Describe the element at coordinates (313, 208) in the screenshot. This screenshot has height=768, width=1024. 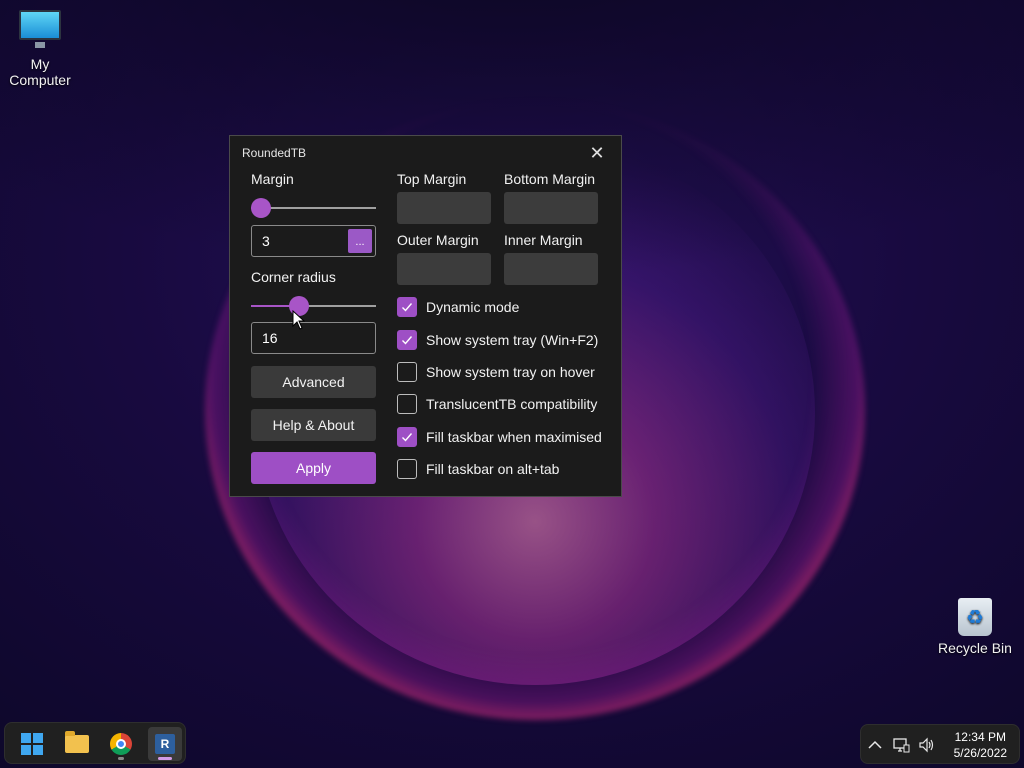
I see `margin-slider` at that location.